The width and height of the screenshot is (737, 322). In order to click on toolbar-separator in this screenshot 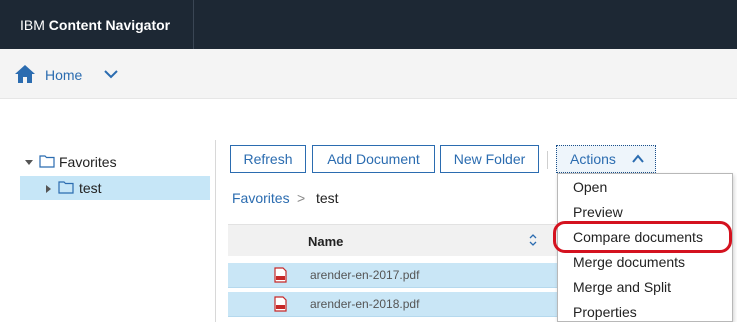, I will do `click(547, 160)`.